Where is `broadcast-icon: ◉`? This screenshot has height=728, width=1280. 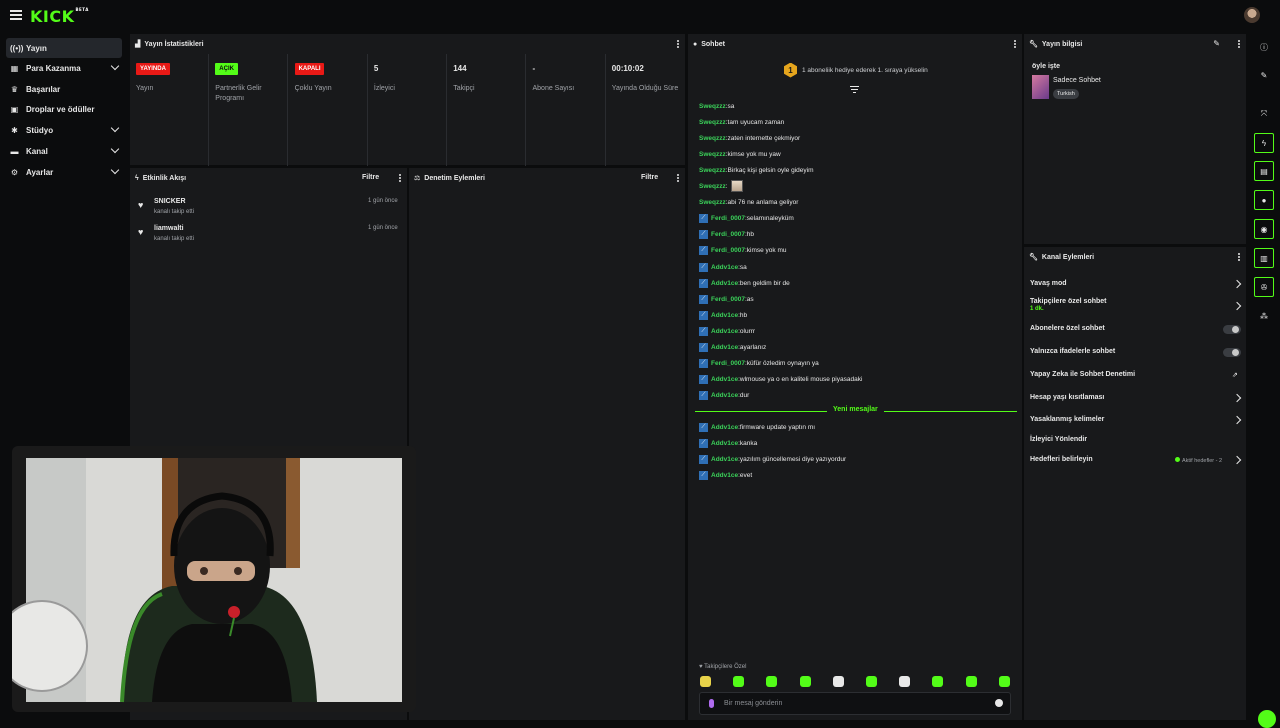
broadcast-icon: ◉ is located at coordinates (1264, 229).